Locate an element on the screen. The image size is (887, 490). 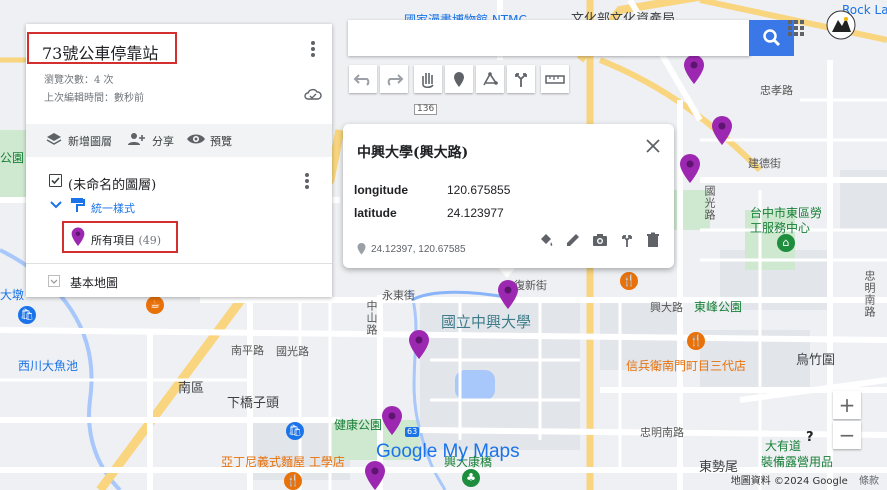
camera-icon is located at coordinates (600, 240).